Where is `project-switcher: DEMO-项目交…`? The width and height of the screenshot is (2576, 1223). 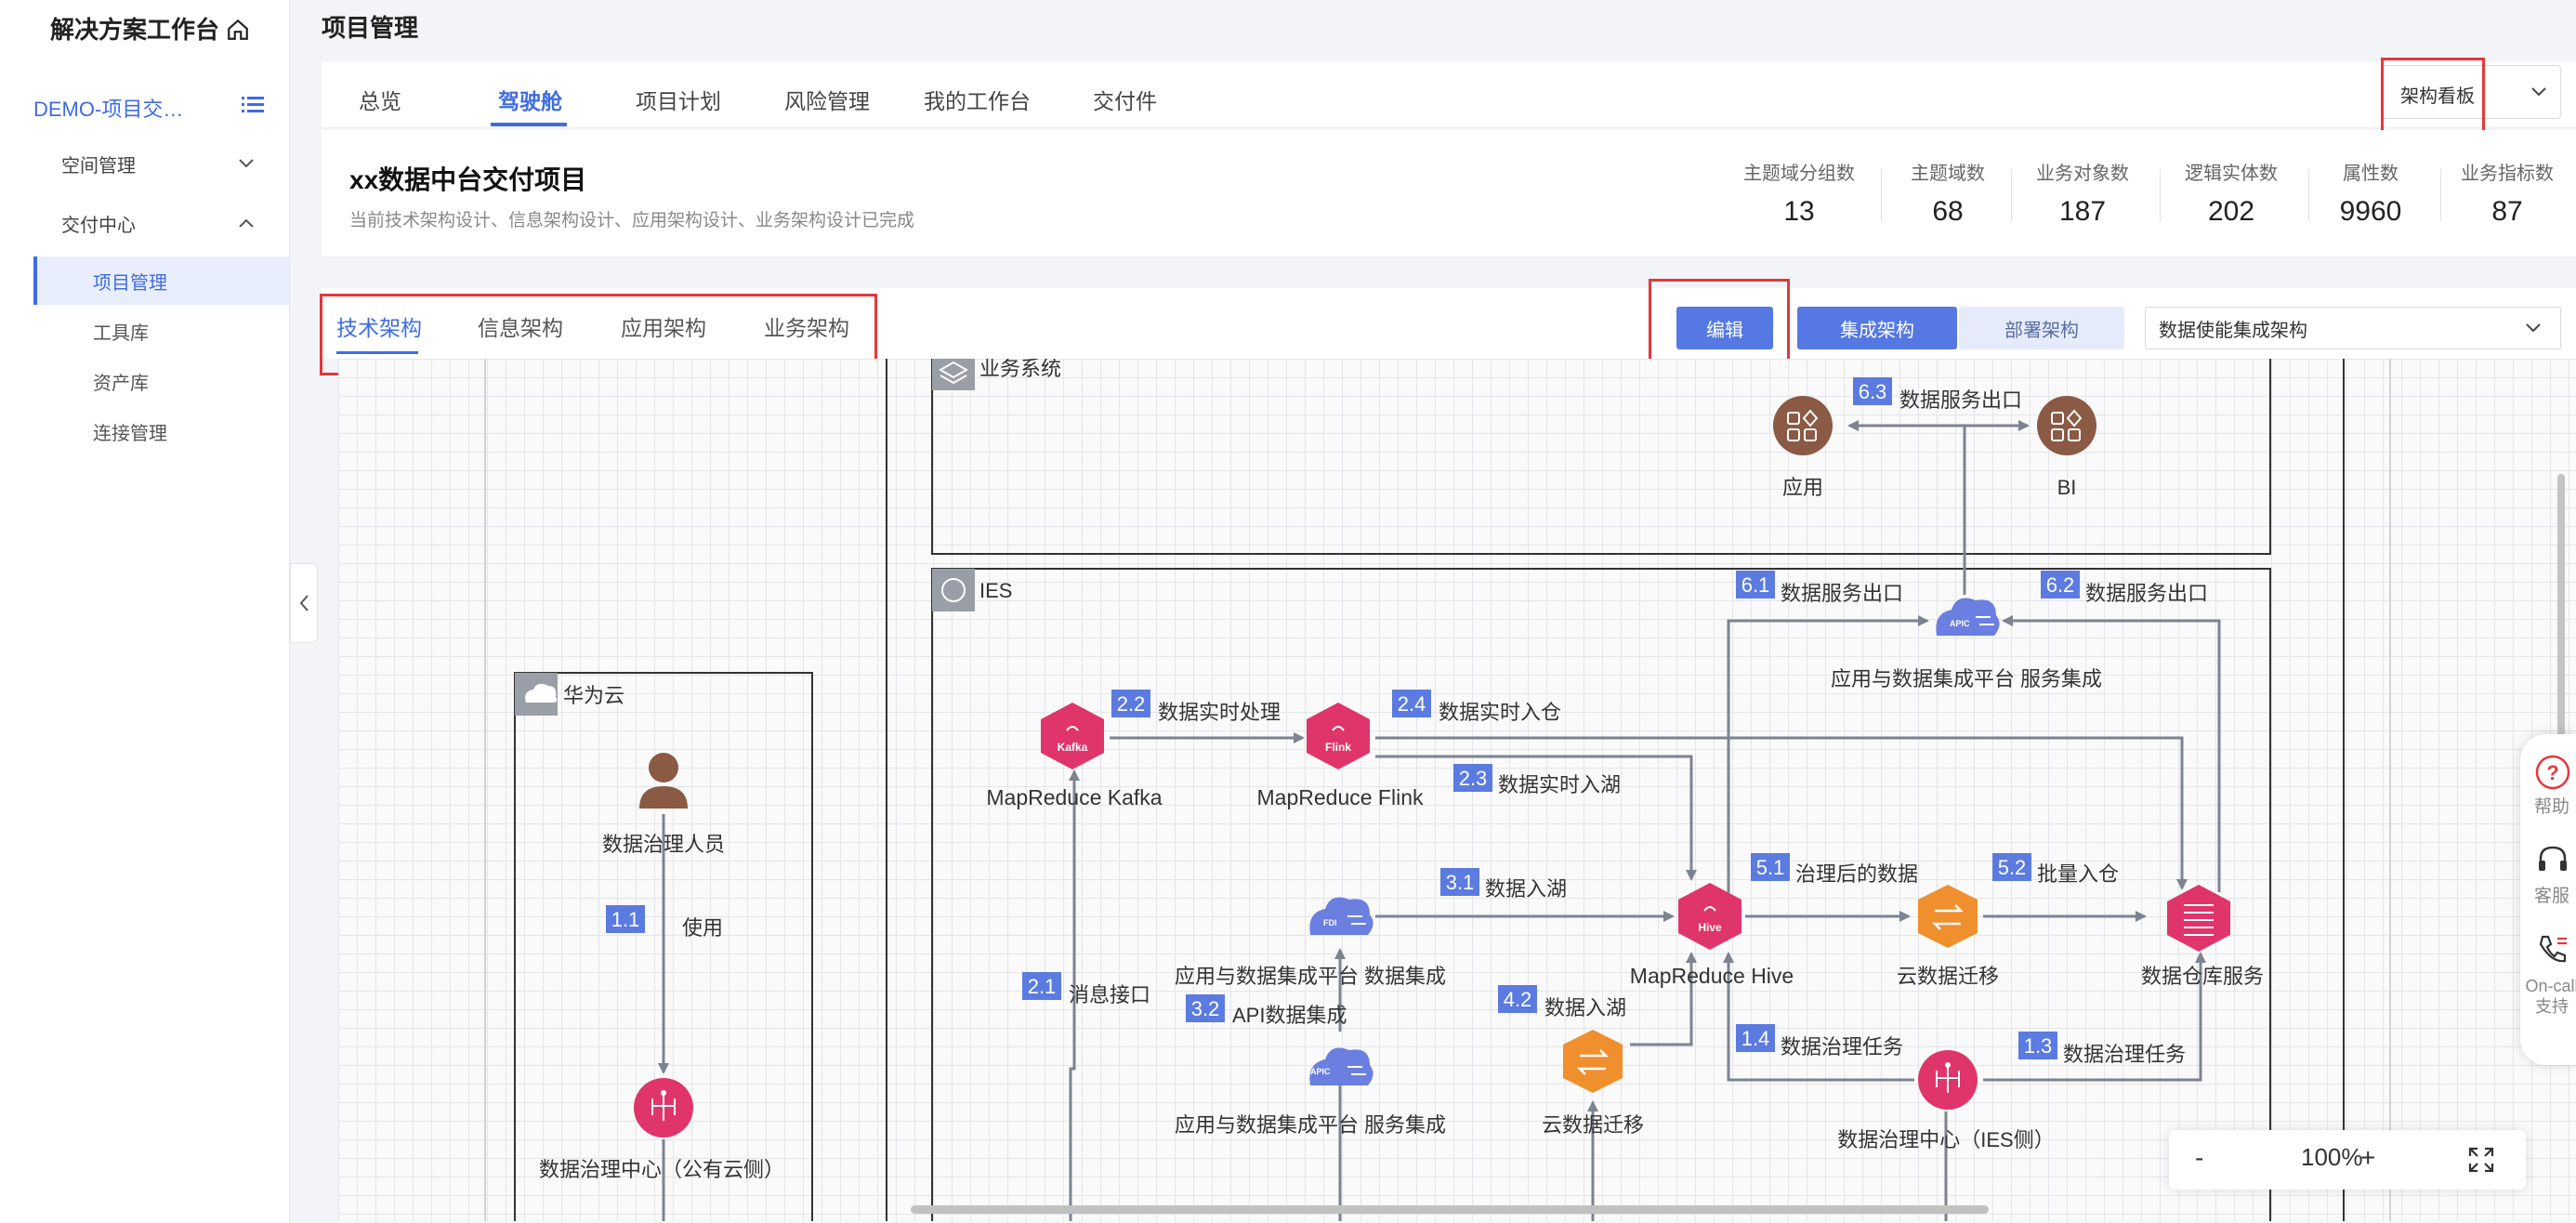 project-switcher: DEMO-项目交… is located at coordinates (108, 108).